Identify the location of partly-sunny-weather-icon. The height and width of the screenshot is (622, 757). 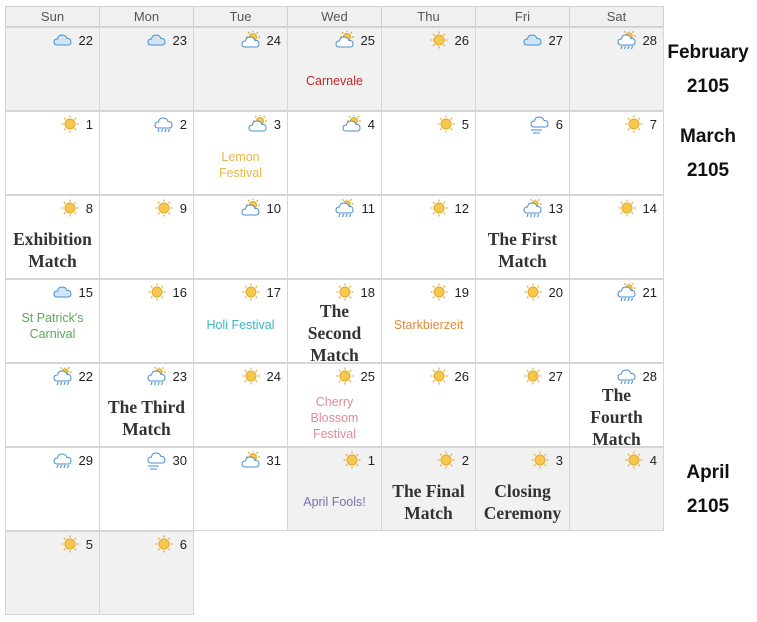
(345, 39).